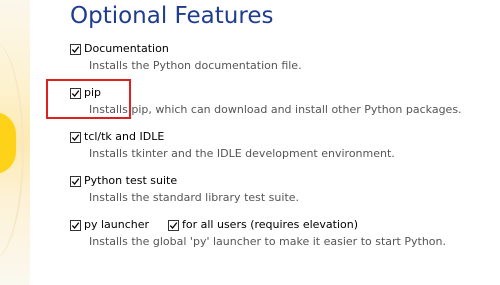 The image size is (500, 285). I want to click on for-all-users-checkbox-row: for all users (requires elevation), so click(263, 225).